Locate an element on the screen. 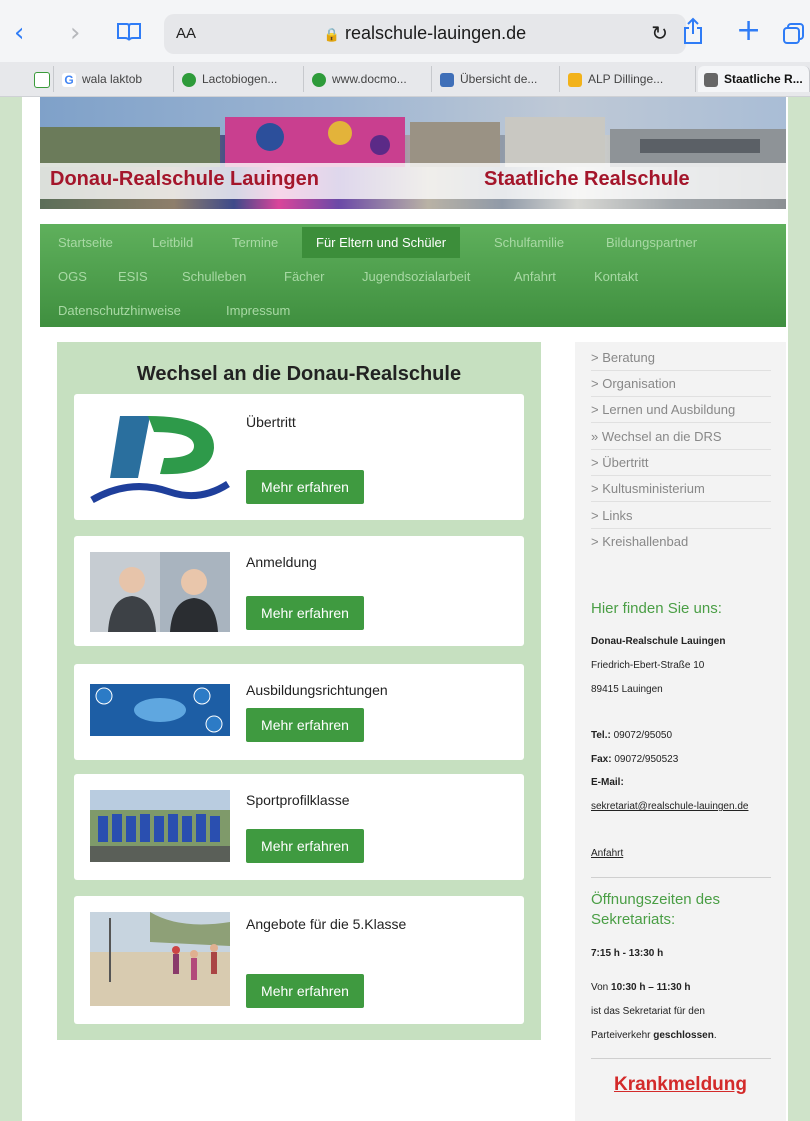 This screenshot has width=810, height=1121. sidebar-link-organisation: > Organisation is located at coordinates (681, 386).